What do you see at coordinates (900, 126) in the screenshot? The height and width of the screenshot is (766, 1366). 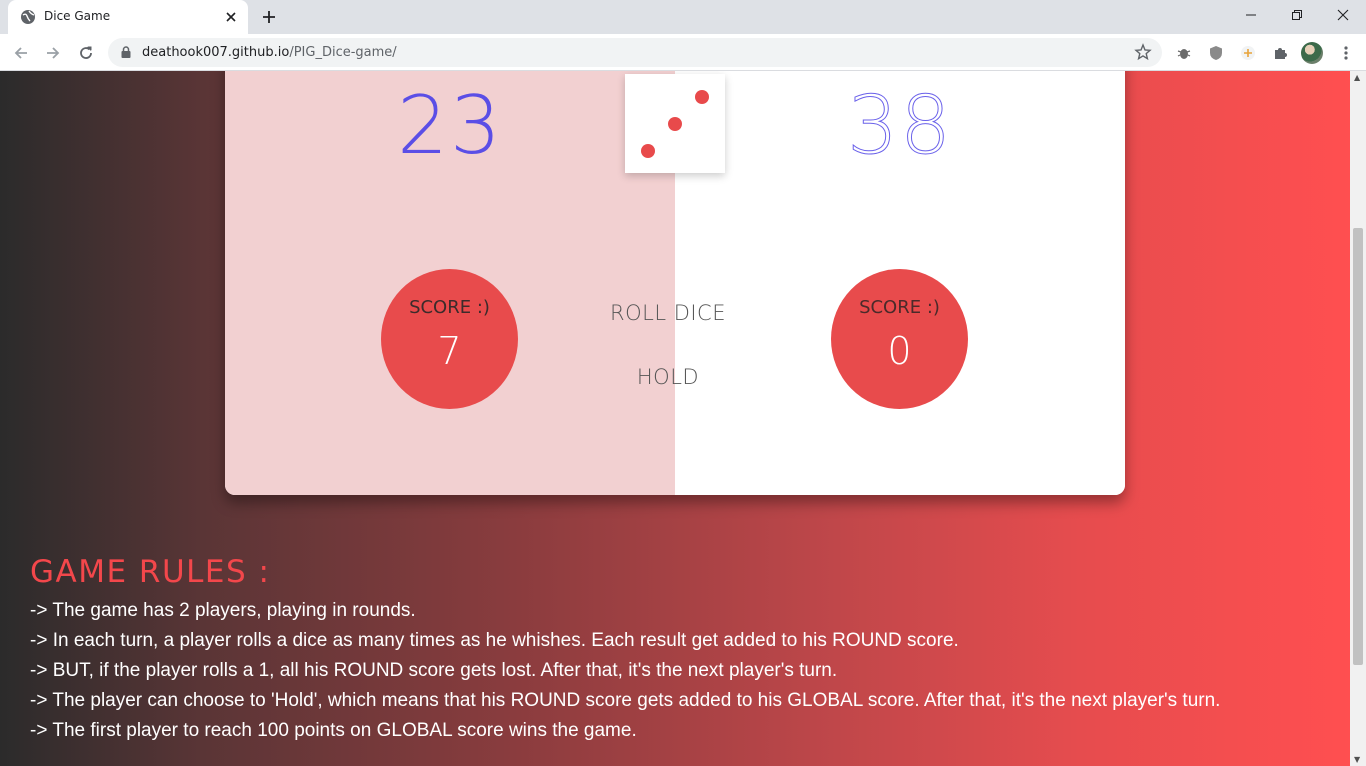 I see `player-2-global-score: 38` at bounding box center [900, 126].